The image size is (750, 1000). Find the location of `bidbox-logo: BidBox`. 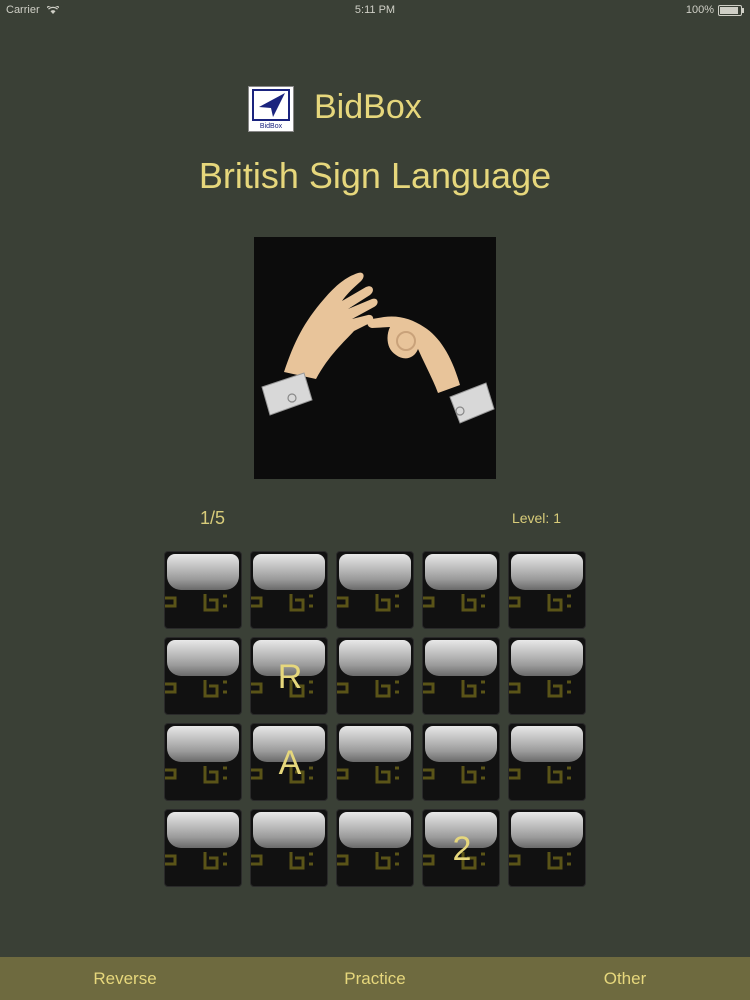

bidbox-logo: BidBox is located at coordinates (271, 109).